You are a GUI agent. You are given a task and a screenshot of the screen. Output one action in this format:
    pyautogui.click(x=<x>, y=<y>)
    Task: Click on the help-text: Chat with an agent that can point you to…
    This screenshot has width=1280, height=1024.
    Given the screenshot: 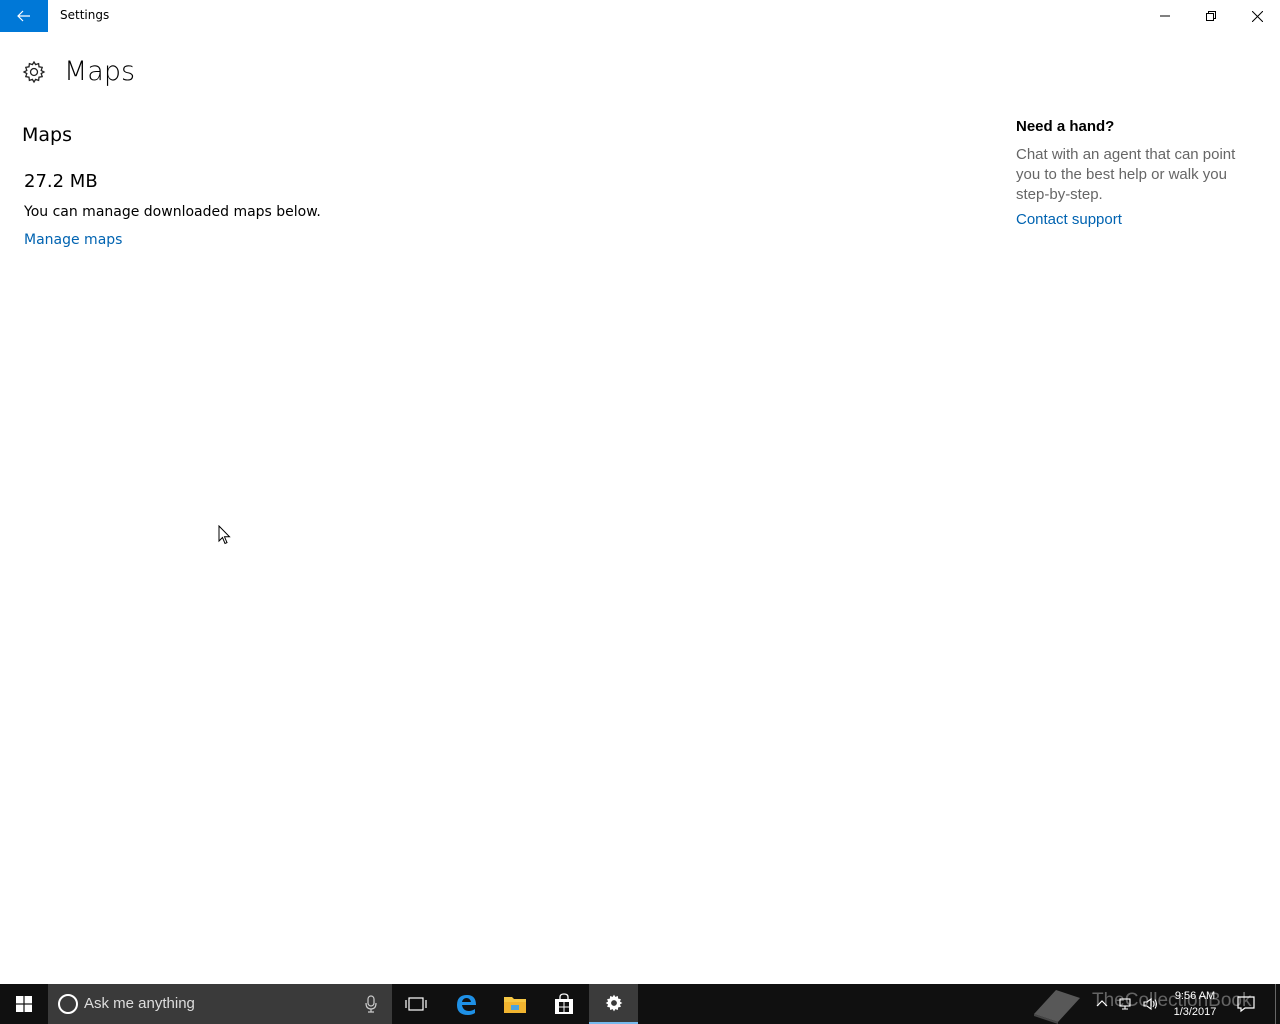 What is the action you would take?
    pyautogui.click(x=1126, y=174)
    